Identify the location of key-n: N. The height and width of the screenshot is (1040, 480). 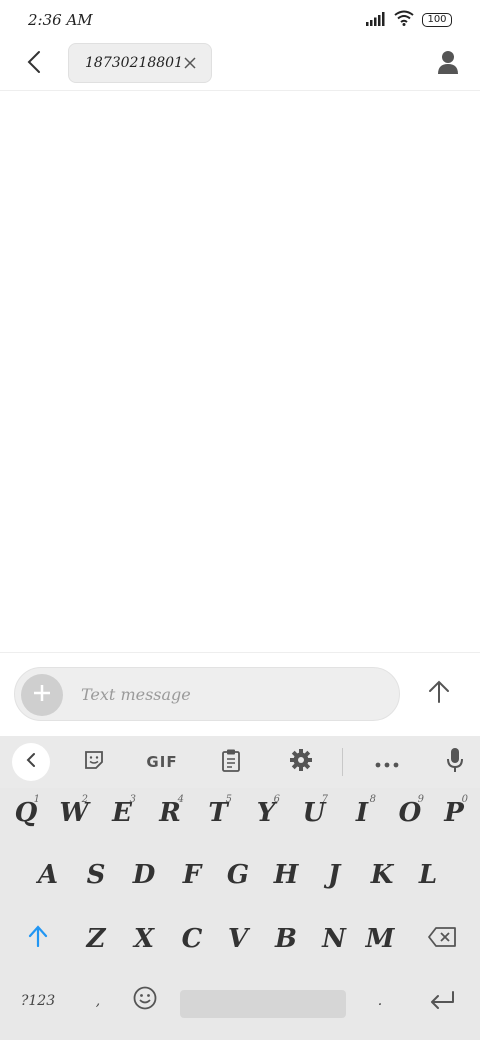
(334, 939).